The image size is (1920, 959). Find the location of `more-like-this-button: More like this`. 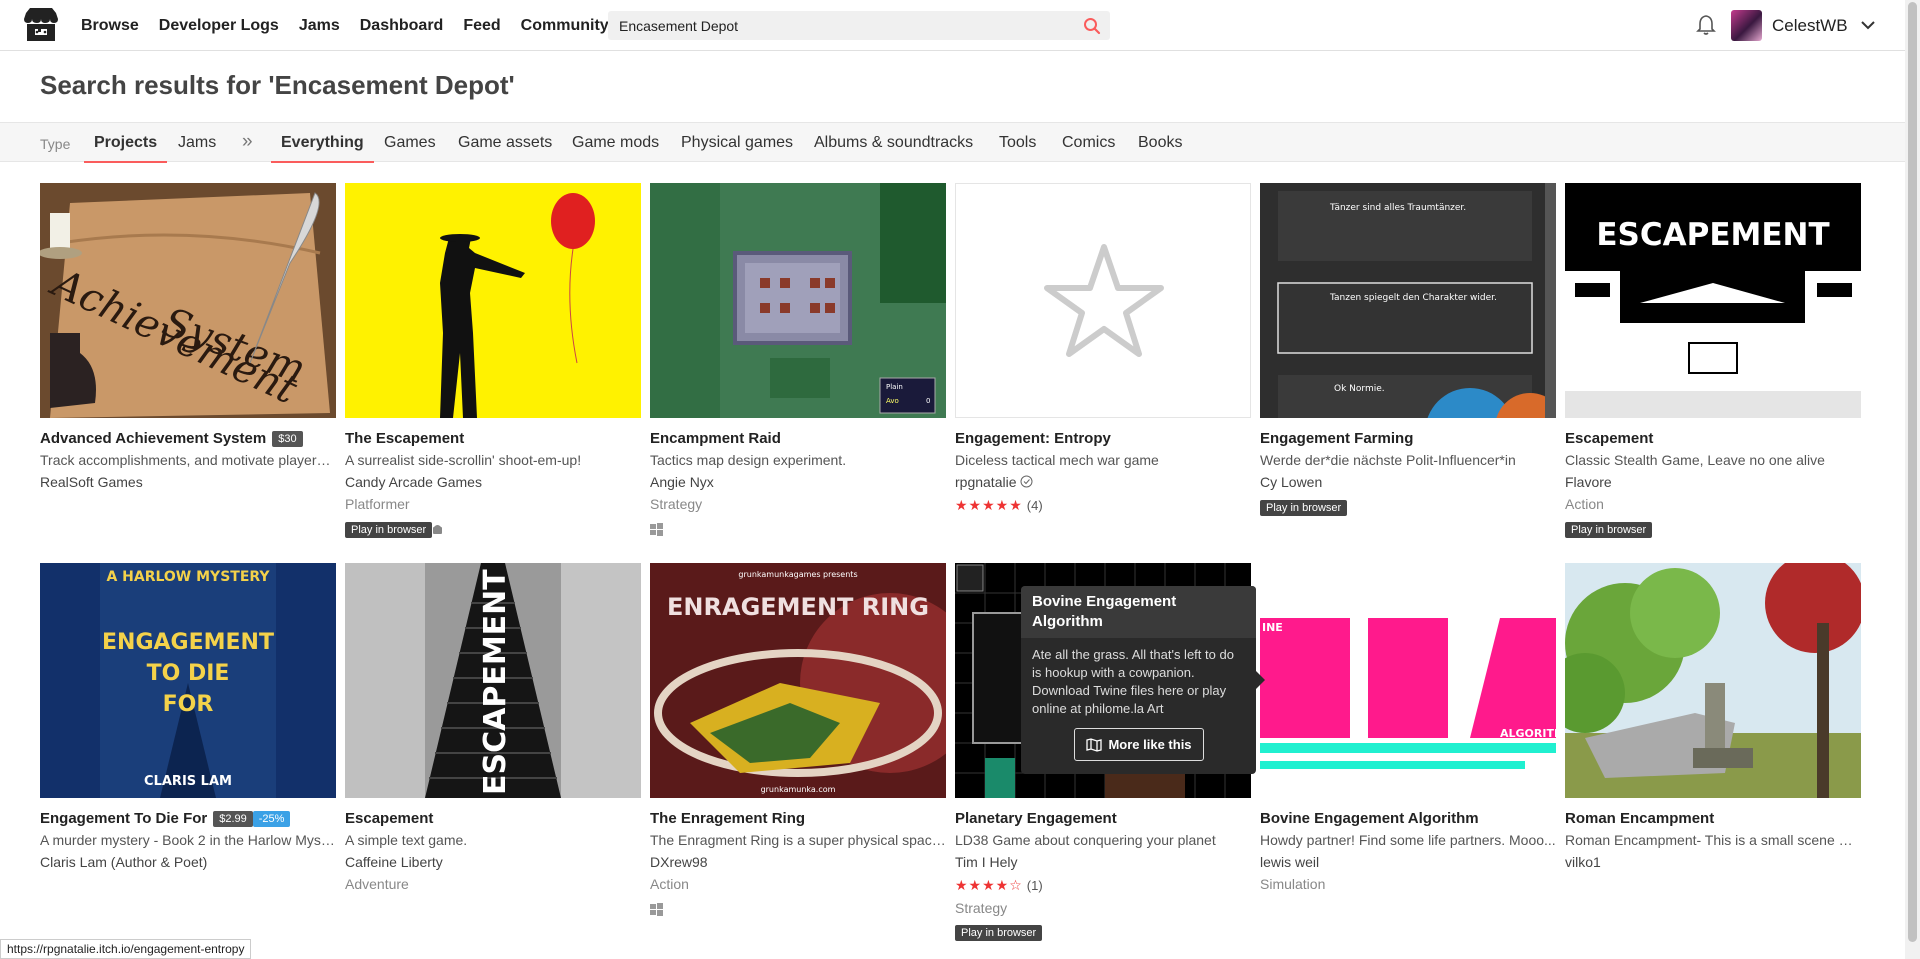

more-like-this-button: More like this is located at coordinates (1139, 744).